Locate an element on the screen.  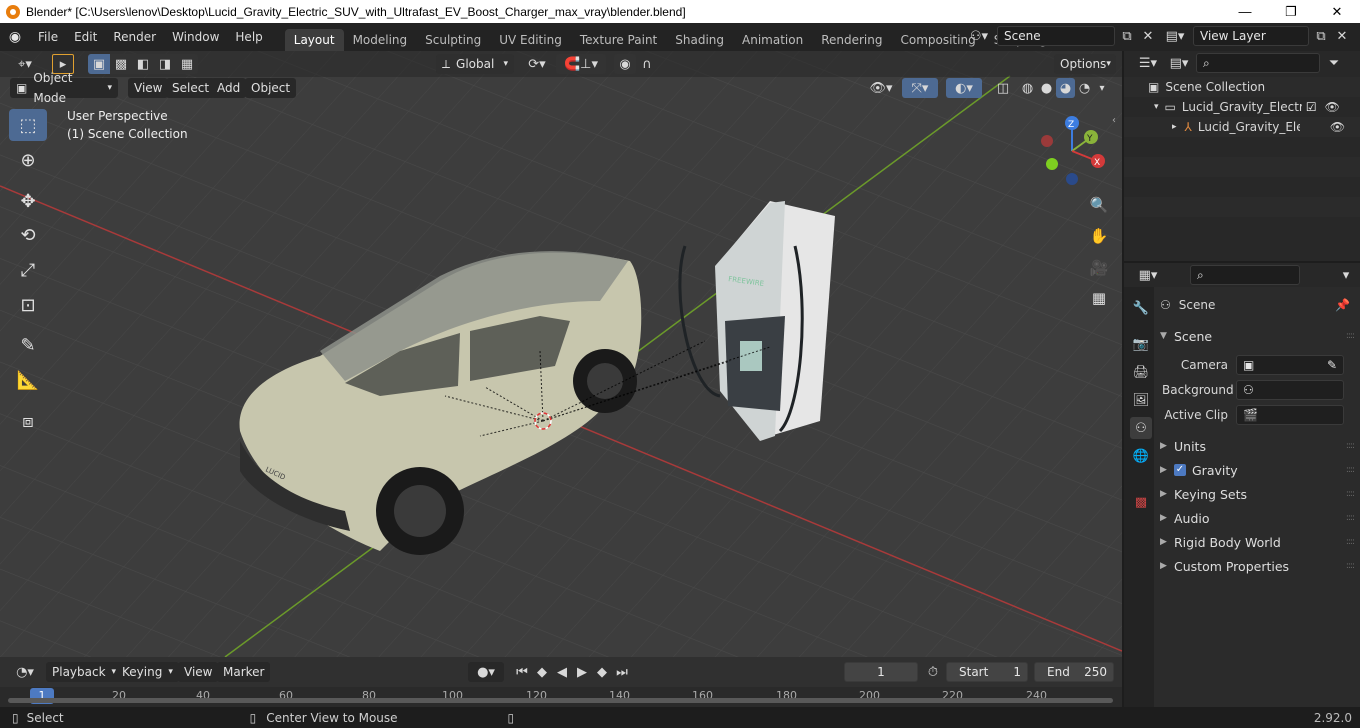
panel-audio: ▶ Audio :::: is located at coordinates (1260, 518).